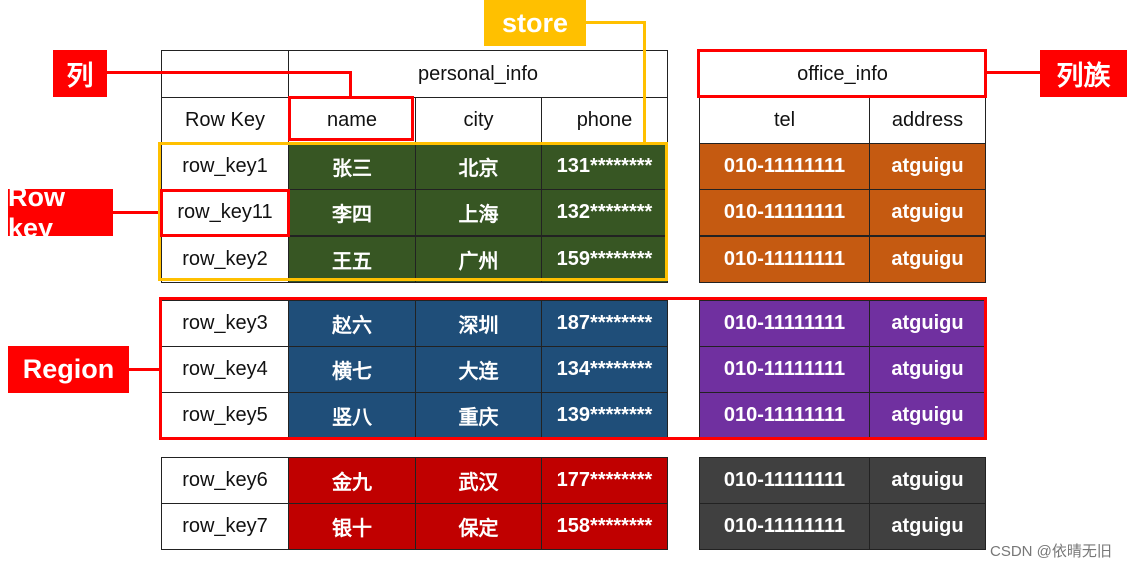  I want to click on column-label: 列, so click(80, 73).